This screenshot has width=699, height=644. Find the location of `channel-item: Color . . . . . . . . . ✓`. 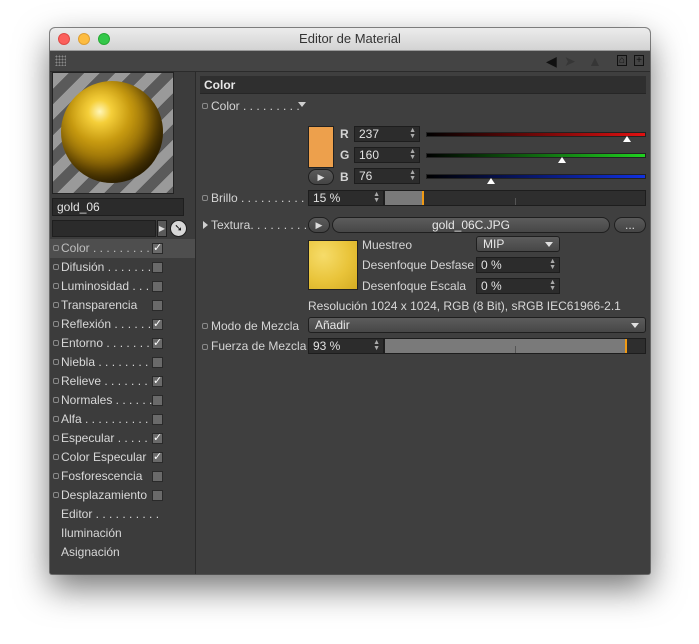

channel-item: Color . . . . . . . . . ✓ is located at coordinates (122, 248).